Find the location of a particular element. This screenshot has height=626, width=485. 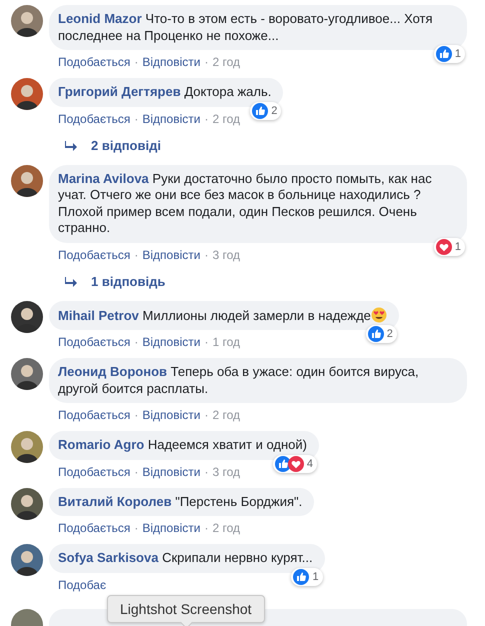

view-replies-link: 2 відповіді is located at coordinates (126, 145).